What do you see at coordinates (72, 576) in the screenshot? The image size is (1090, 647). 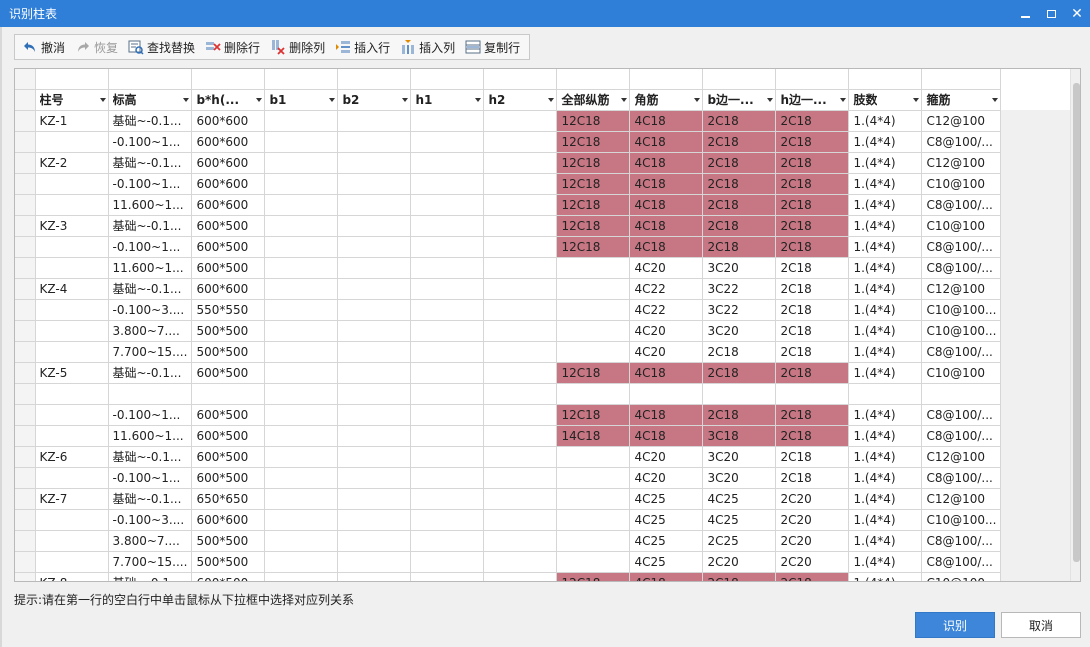 I see `table-cell: KZ-8` at bounding box center [72, 576].